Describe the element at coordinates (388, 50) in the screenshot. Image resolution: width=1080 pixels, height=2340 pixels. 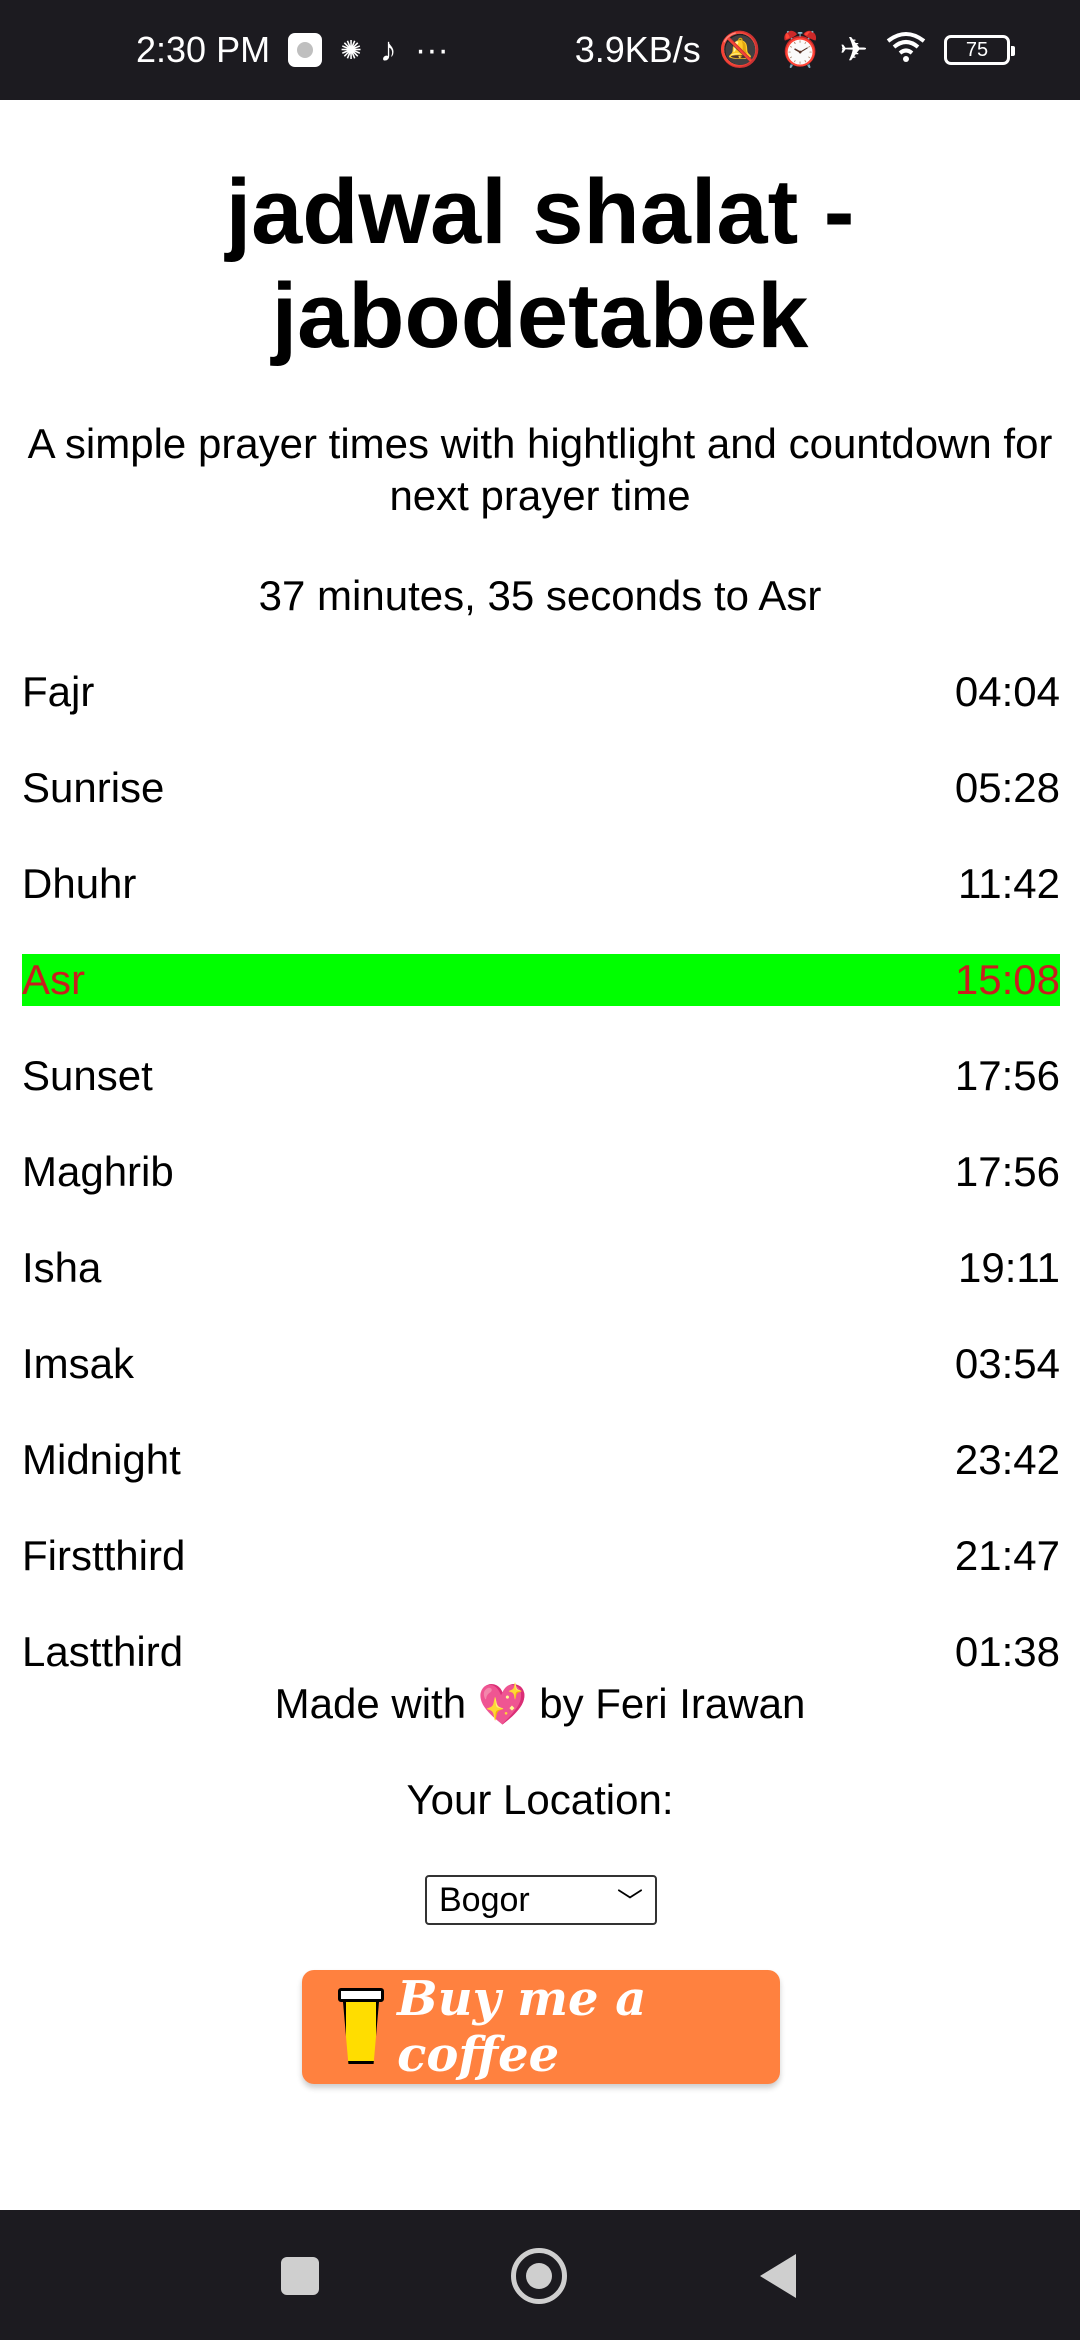
I see `tiktok-icon: ♪` at that location.